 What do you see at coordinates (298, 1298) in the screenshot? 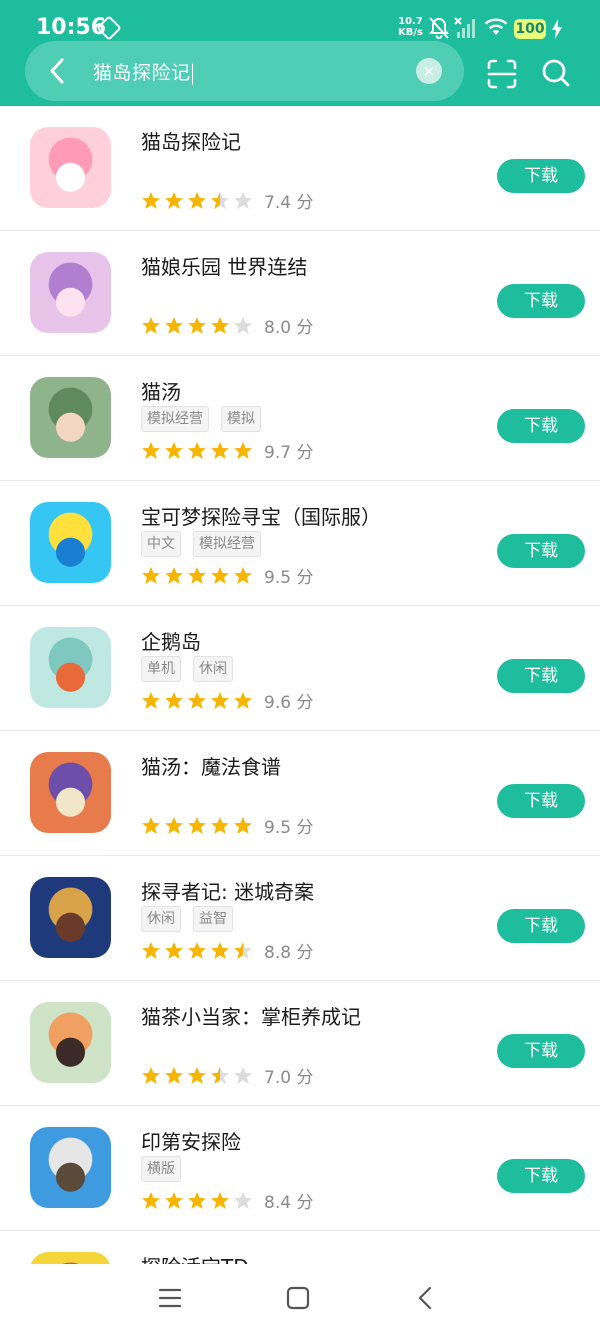
I see `home-icon` at bounding box center [298, 1298].